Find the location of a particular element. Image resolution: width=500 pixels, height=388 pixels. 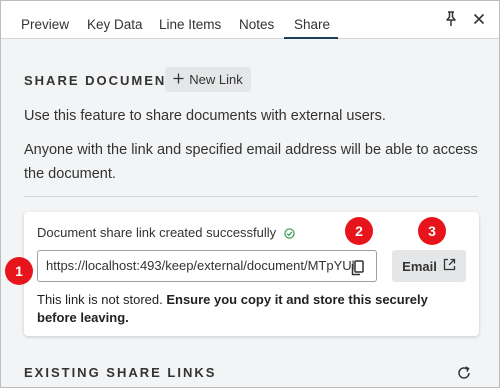

tab-preview: Preview is located at coordinates (45, 24).